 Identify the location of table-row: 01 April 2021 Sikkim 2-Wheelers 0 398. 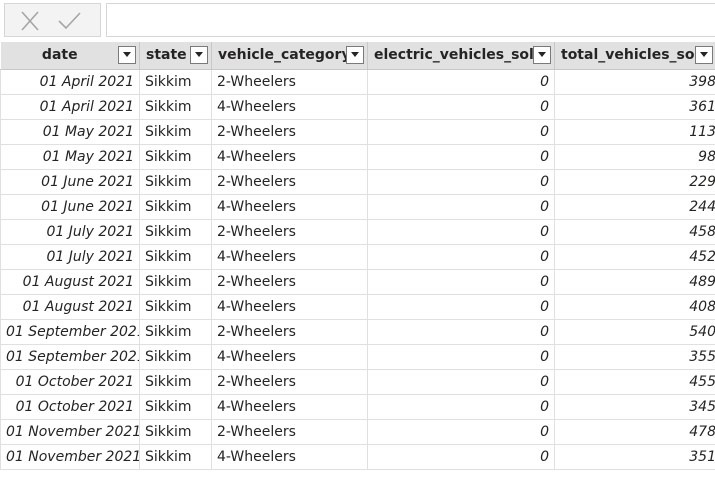
(357, 82).